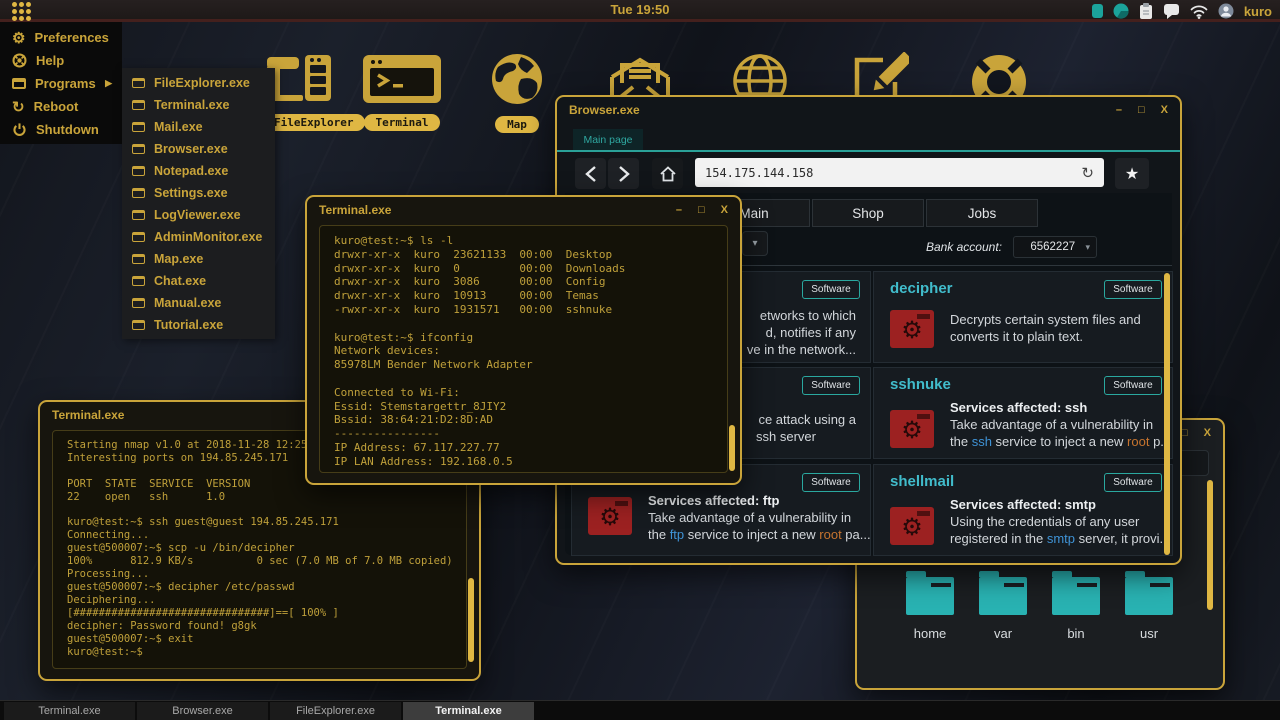  Describe the element at coordinates (1055, 247) in the screenshot. I see `bank-account-dropdown: 6562227 ▾` at that location.